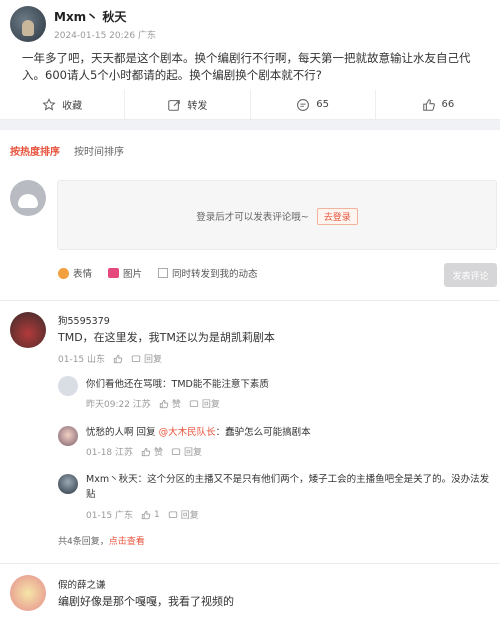  I want to click on composer-tools: 表情 图片 同时转发到我的动态, so click(158, 273).